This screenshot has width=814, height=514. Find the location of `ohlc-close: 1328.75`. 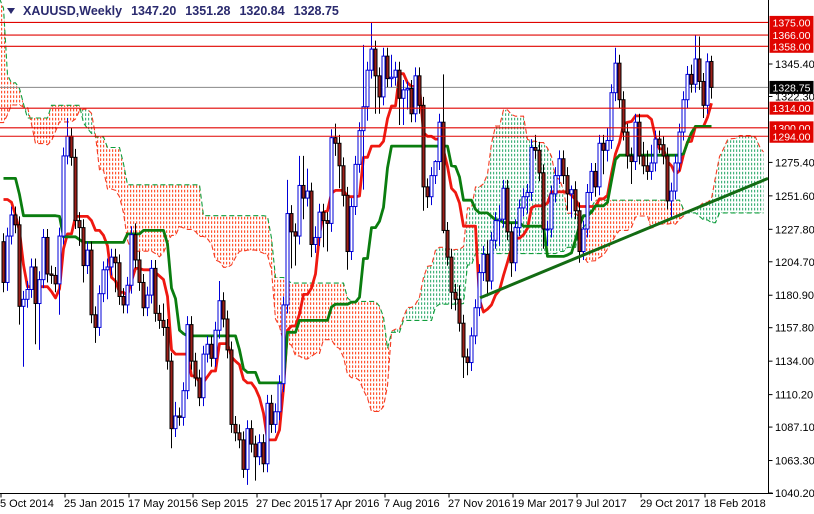

ohlc-close: 1328.75 is located at coordinates (316, 11).